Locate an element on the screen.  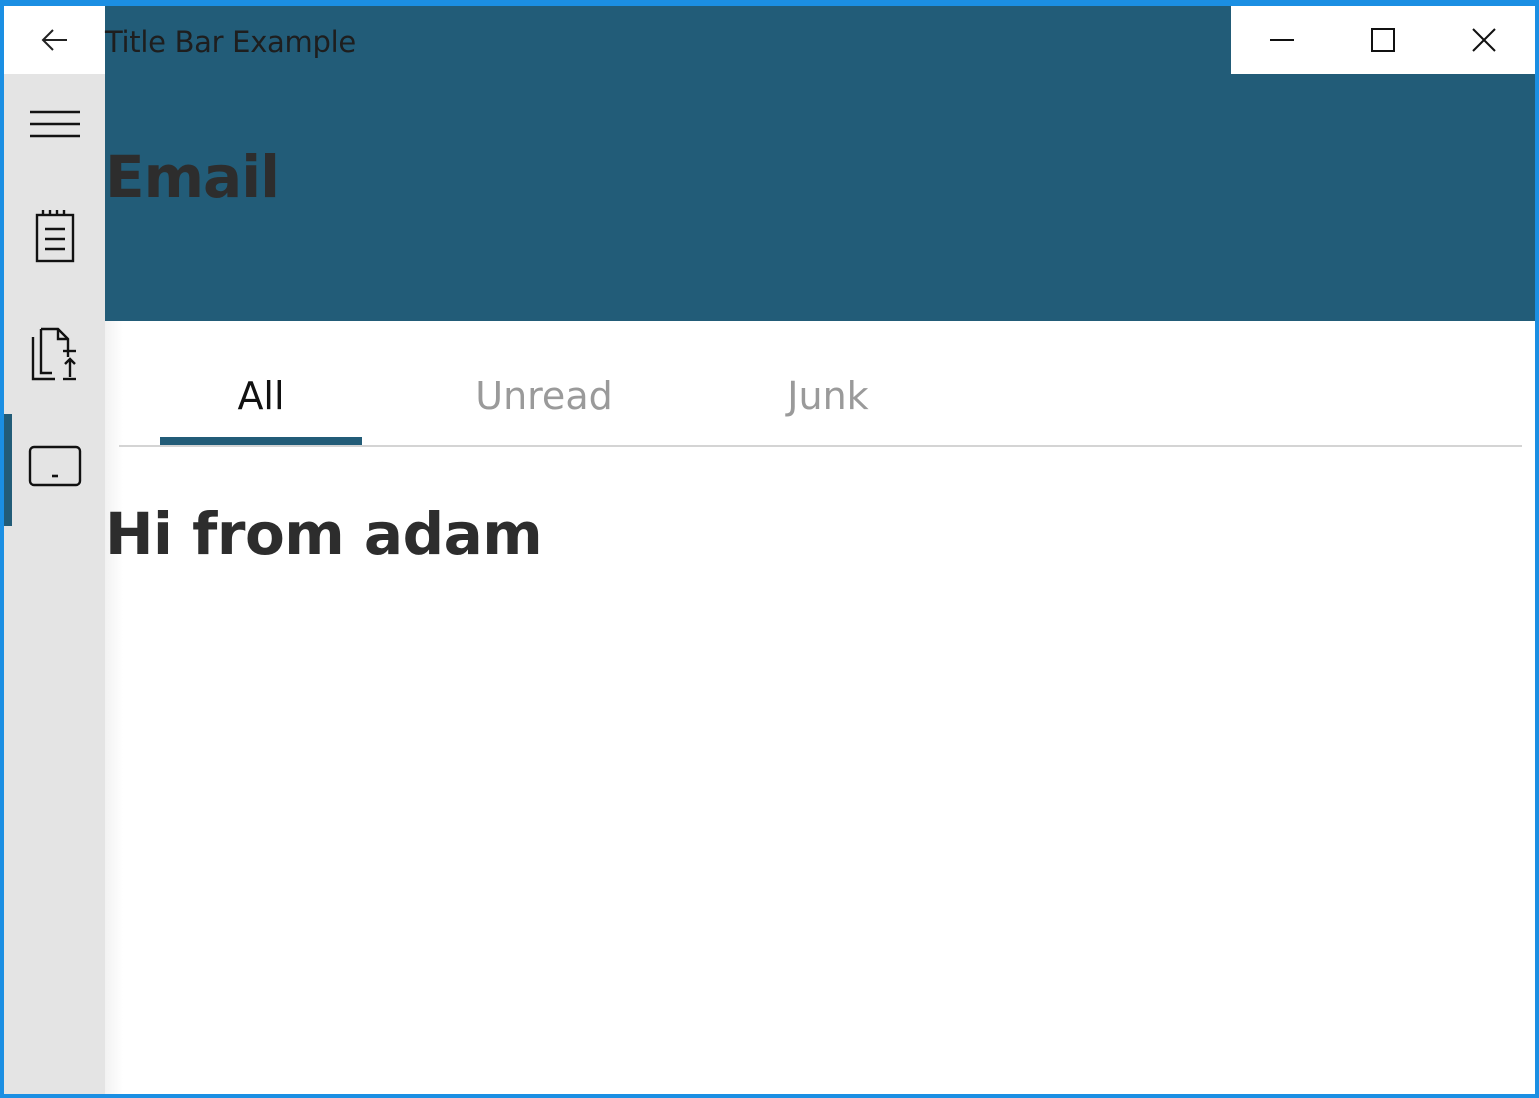
close-button is located at coordinates (1484, 40).